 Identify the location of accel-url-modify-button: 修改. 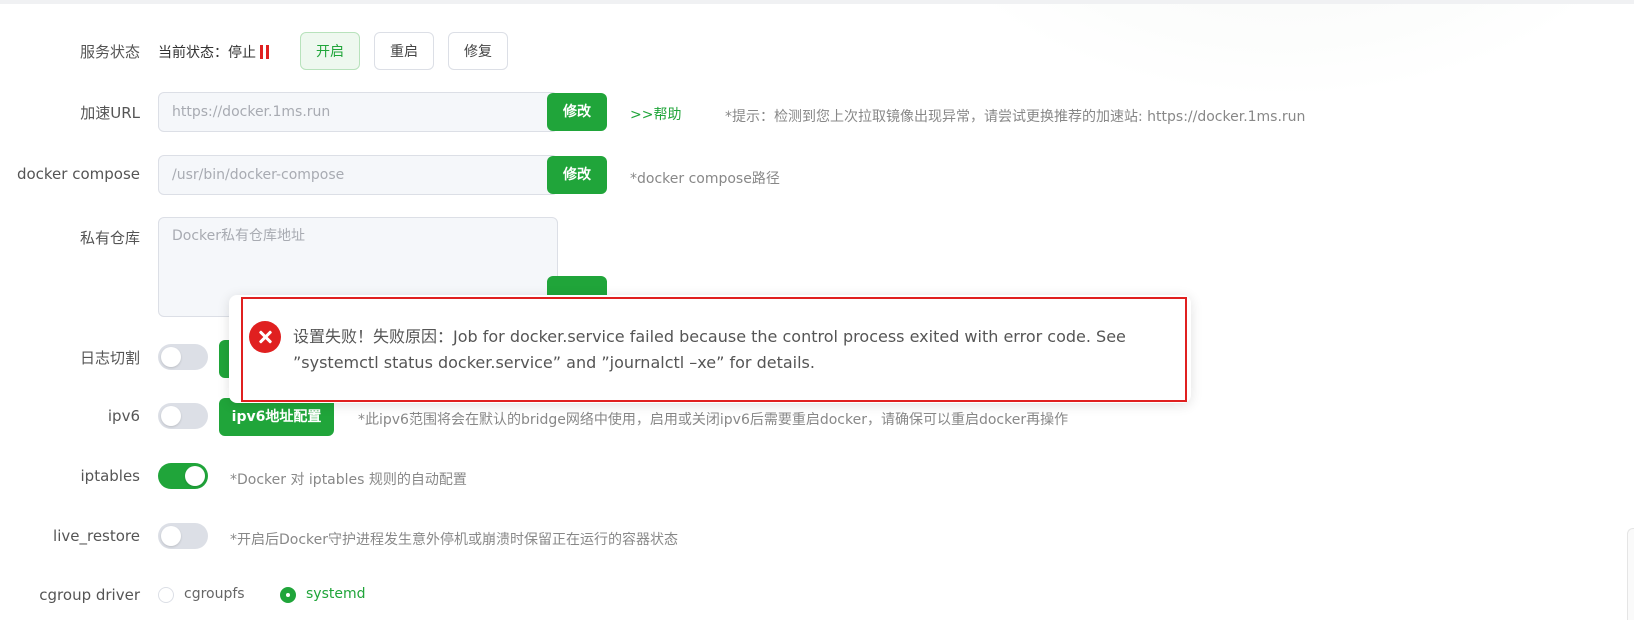
(577, 112).